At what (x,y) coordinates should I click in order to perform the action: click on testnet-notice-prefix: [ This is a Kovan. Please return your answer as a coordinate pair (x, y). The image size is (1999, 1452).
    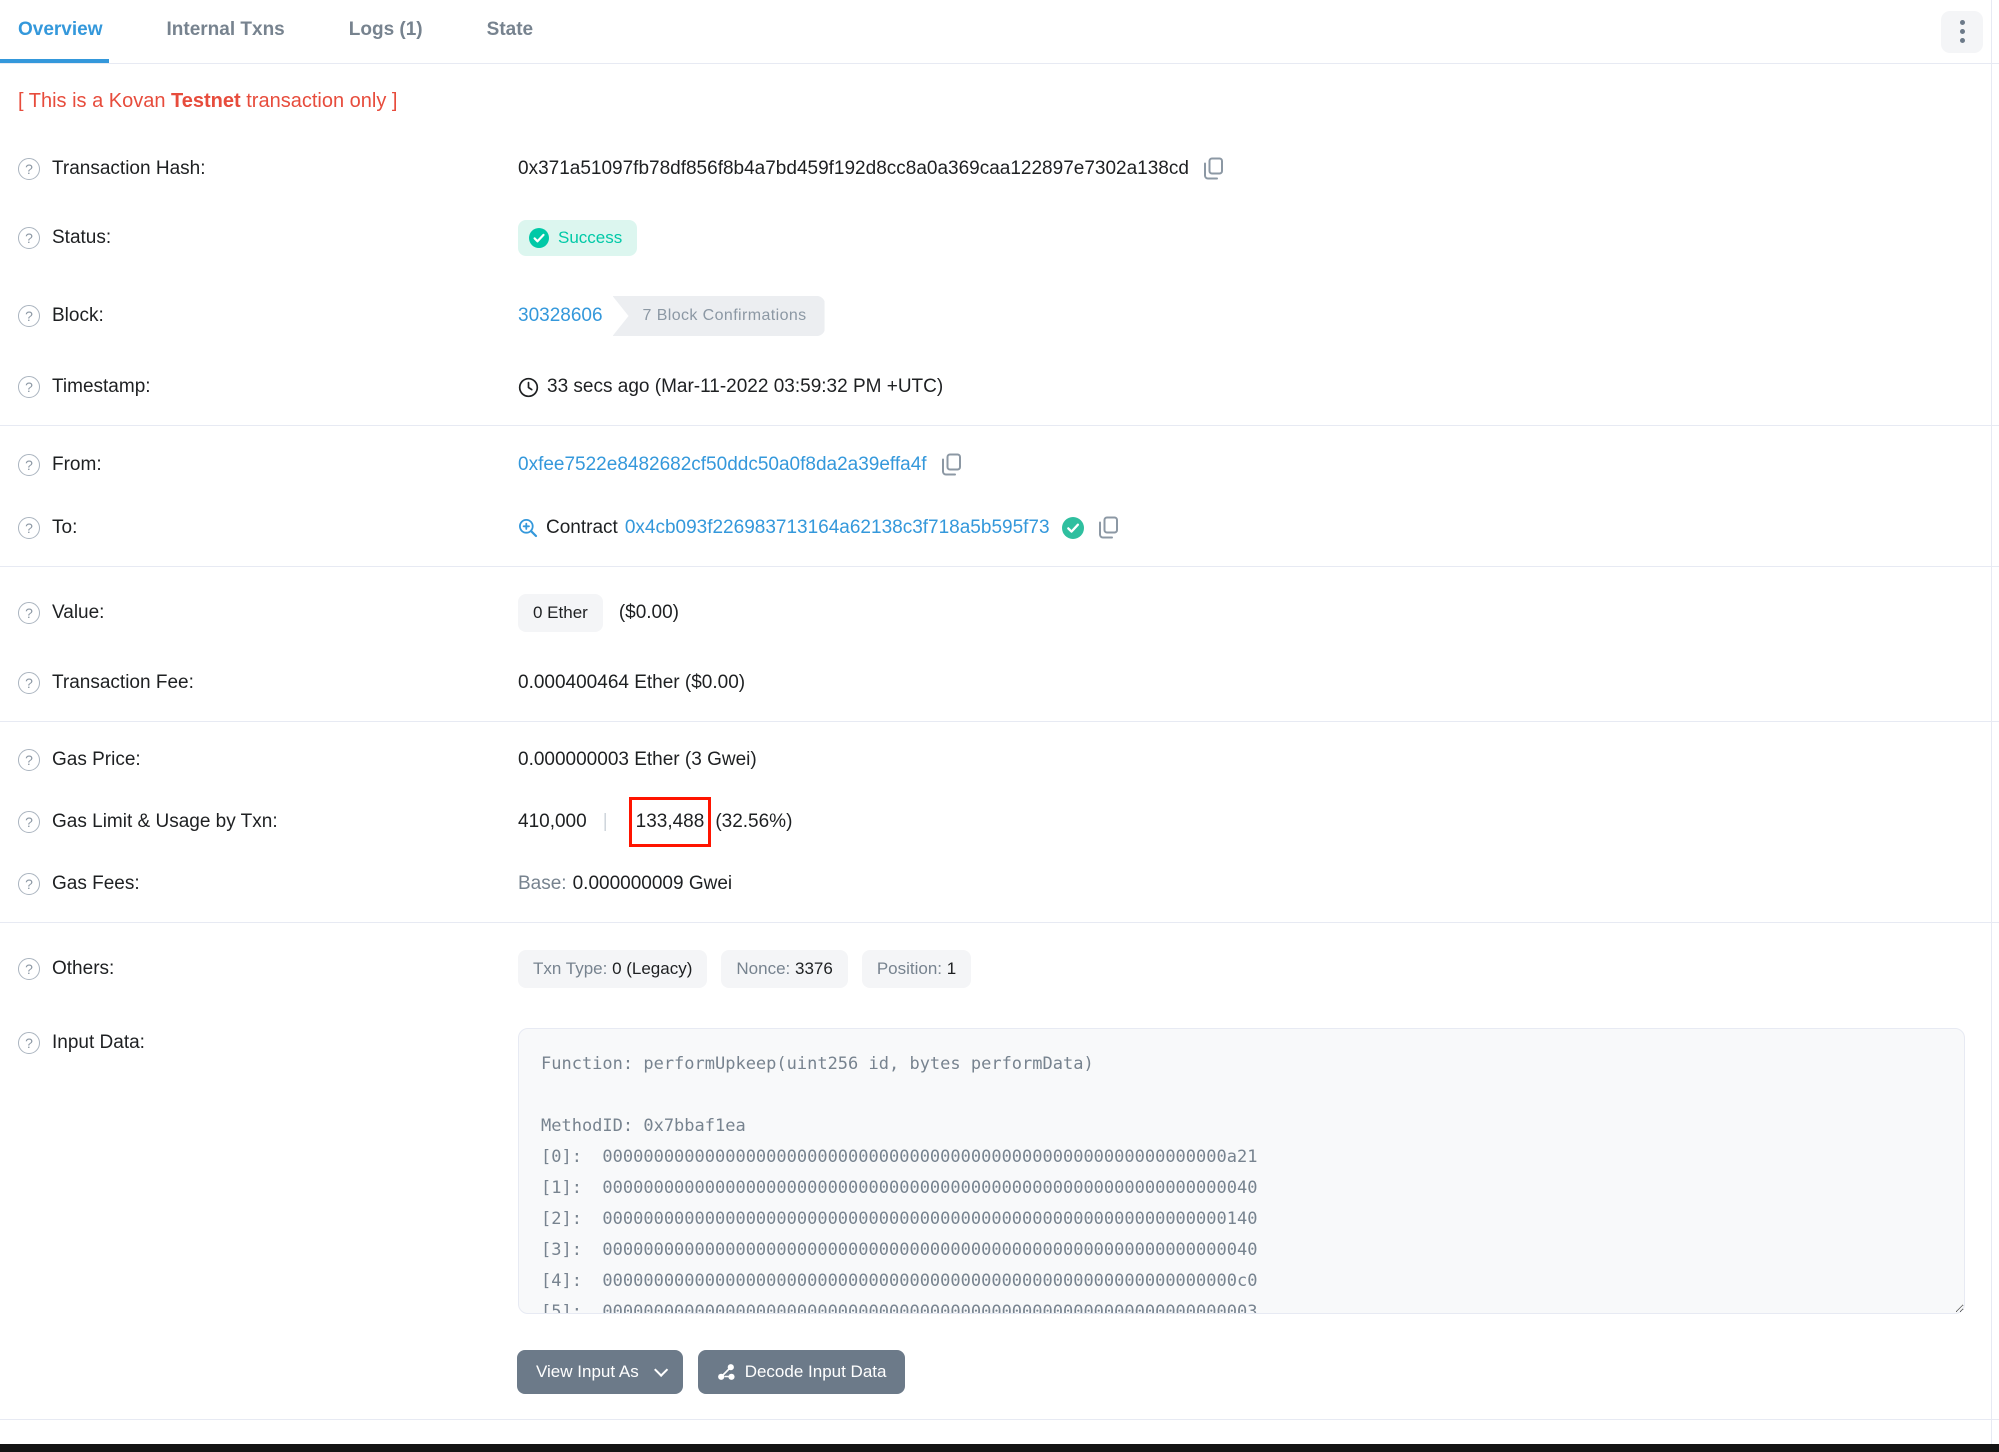
    Looking at the image, I should click on (95, 101).